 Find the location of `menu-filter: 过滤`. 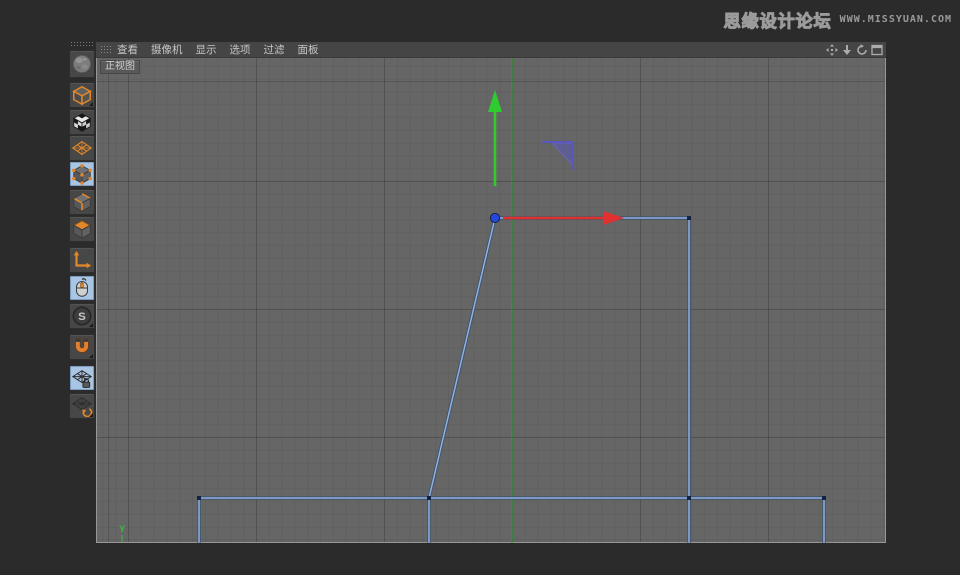

menu-filter: 过滤 is located at coordinates (274, 50).